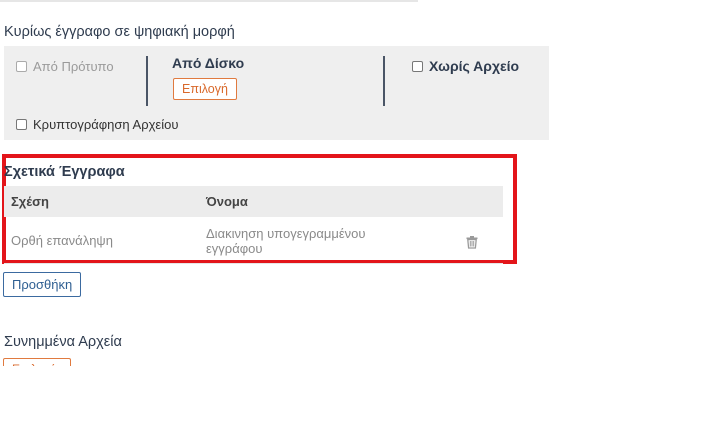 This screenshot has width=725, height=425. I want to click on trash-icon, so click(472, 242).